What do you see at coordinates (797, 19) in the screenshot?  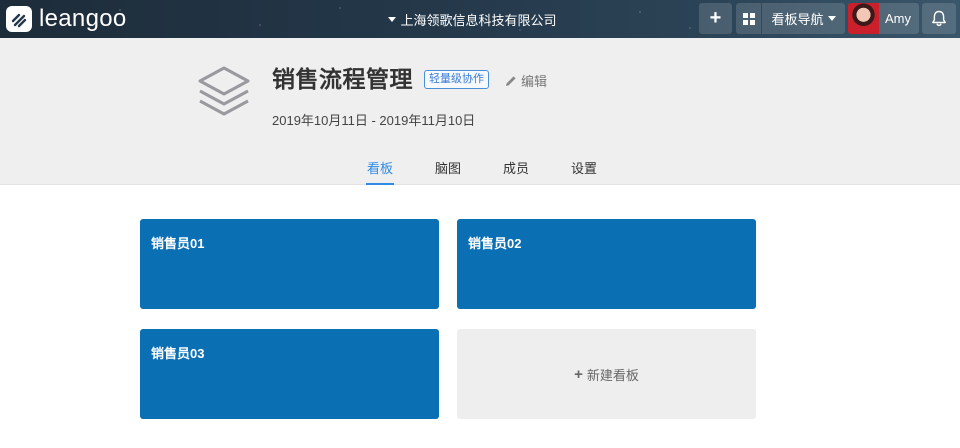 I see `boards-nav-label: 看板导航` at bounding box center [797, 19].